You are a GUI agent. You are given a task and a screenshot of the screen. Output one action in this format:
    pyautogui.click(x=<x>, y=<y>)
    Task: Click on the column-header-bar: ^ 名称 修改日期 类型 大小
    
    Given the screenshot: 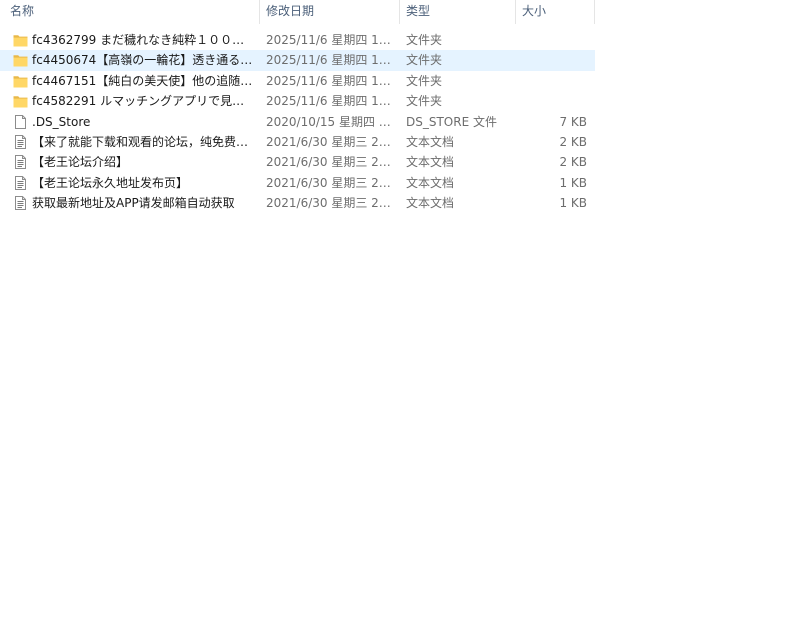 What is the action you would take?
    pyautogui.click(x=297, y=12)
    